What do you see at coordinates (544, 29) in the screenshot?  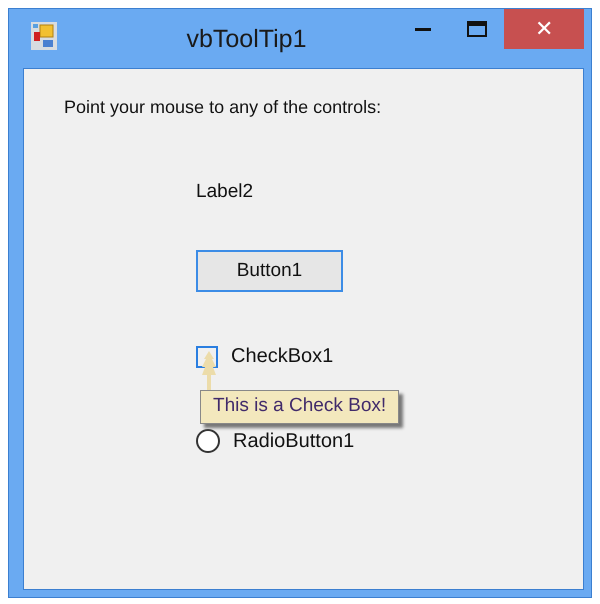 I see `close-button: ✕` at bounding box center [544, 29].